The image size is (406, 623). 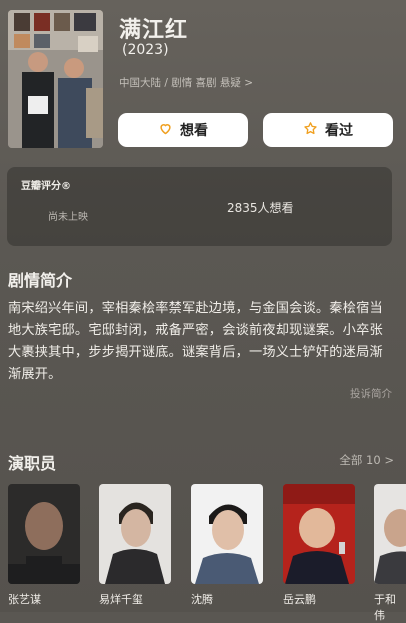 I want to click on movie-meta-link: 中国大陆 / 剧情 喜剧 悬疑 >, so click(x=186, y=82).